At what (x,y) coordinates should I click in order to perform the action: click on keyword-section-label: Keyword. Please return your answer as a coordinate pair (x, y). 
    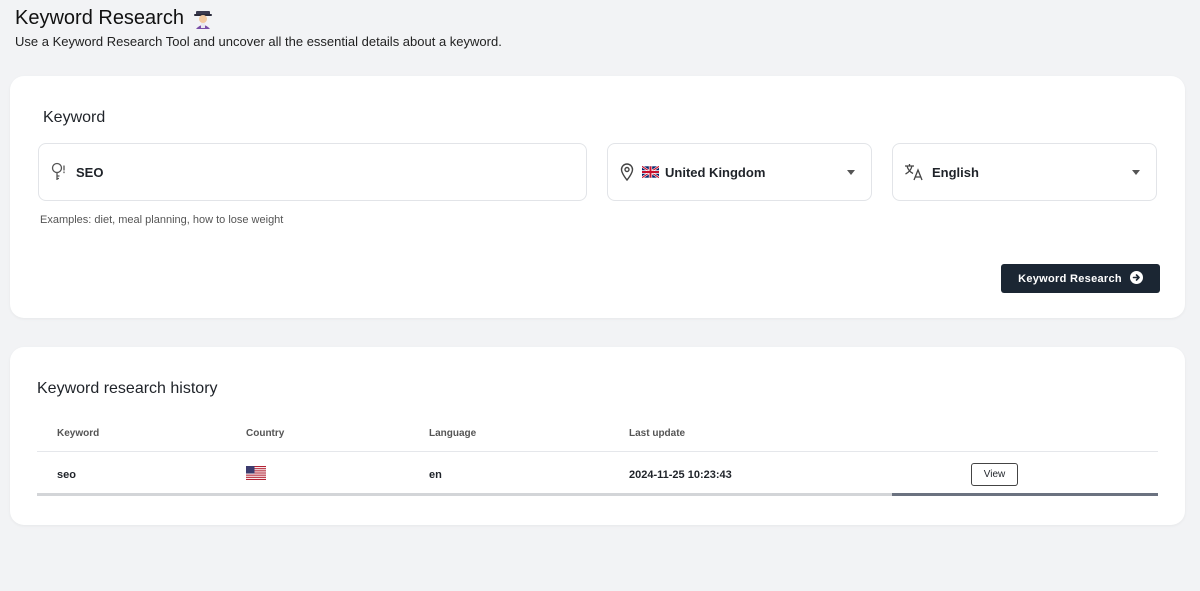
    Looking at the image, I should click on (74, 117).